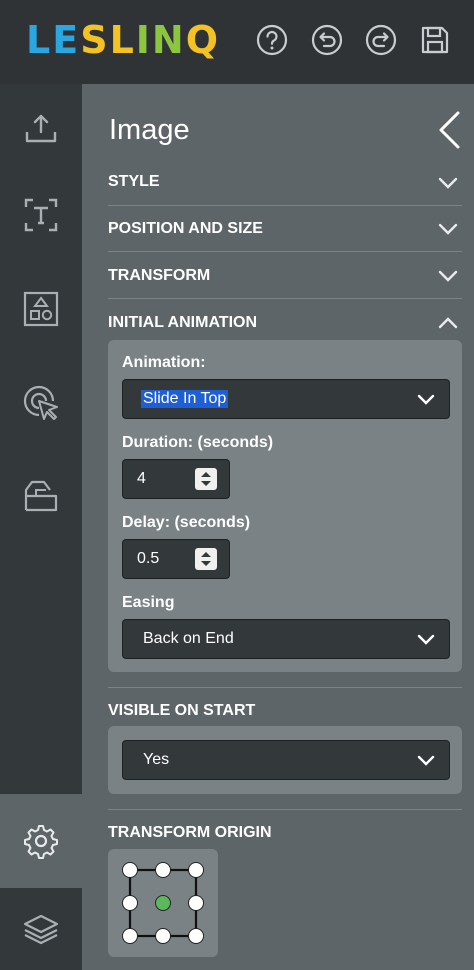 This screenshot has width=474, height=970. What do you see at coordinates (285, 183) in the screenshot?
I see `section-style: STYLE` at bounding box center [285, 183].